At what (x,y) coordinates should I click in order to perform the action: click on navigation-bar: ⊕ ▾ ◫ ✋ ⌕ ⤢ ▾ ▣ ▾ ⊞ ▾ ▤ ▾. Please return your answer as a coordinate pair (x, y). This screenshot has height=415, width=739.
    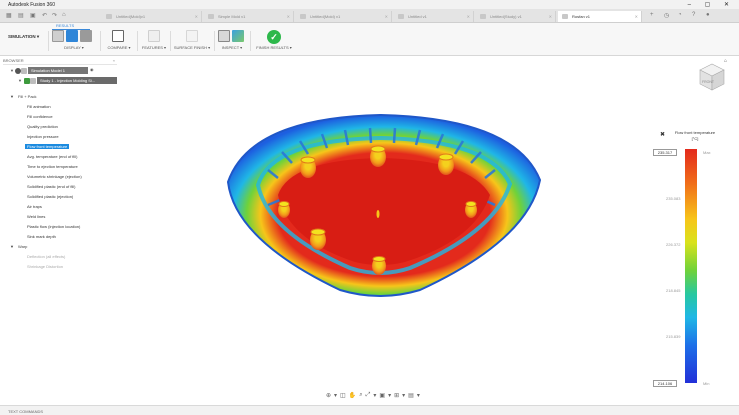
    Looking at the image, I should click on (373, 396).